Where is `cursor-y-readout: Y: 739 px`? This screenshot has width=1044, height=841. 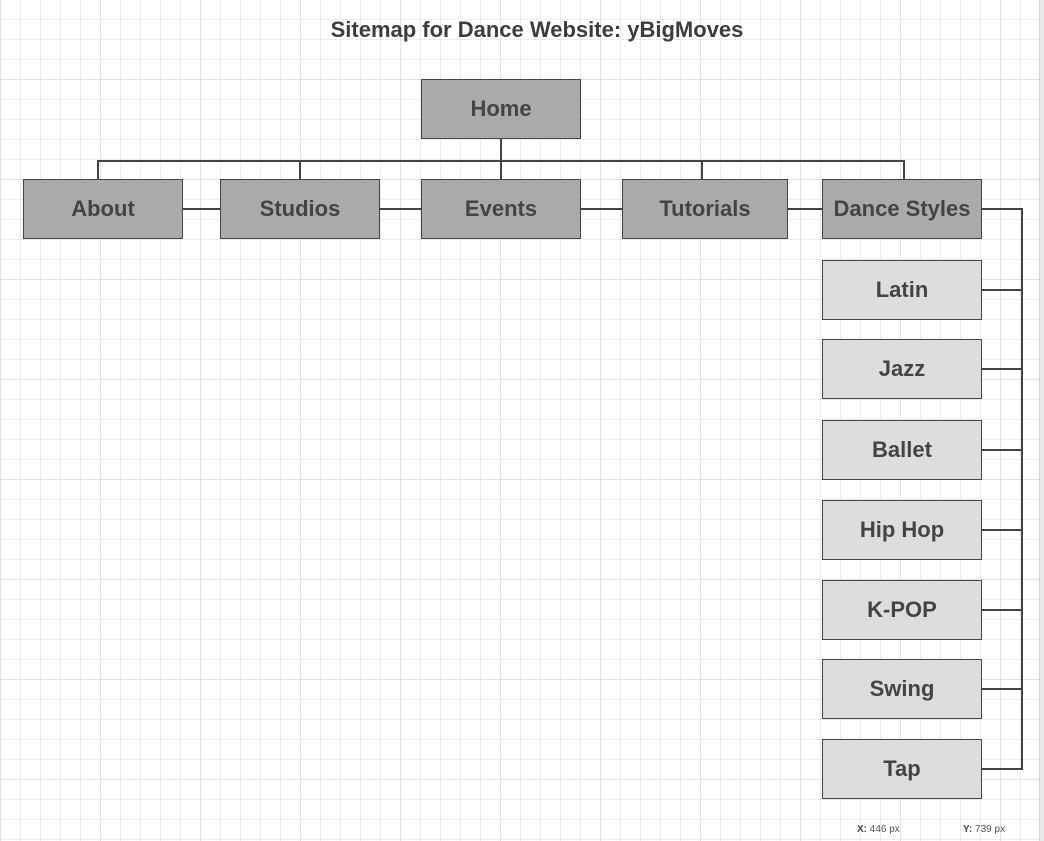
cursor-y-readout: Y: 739 px is located at coordinates (984, 829).